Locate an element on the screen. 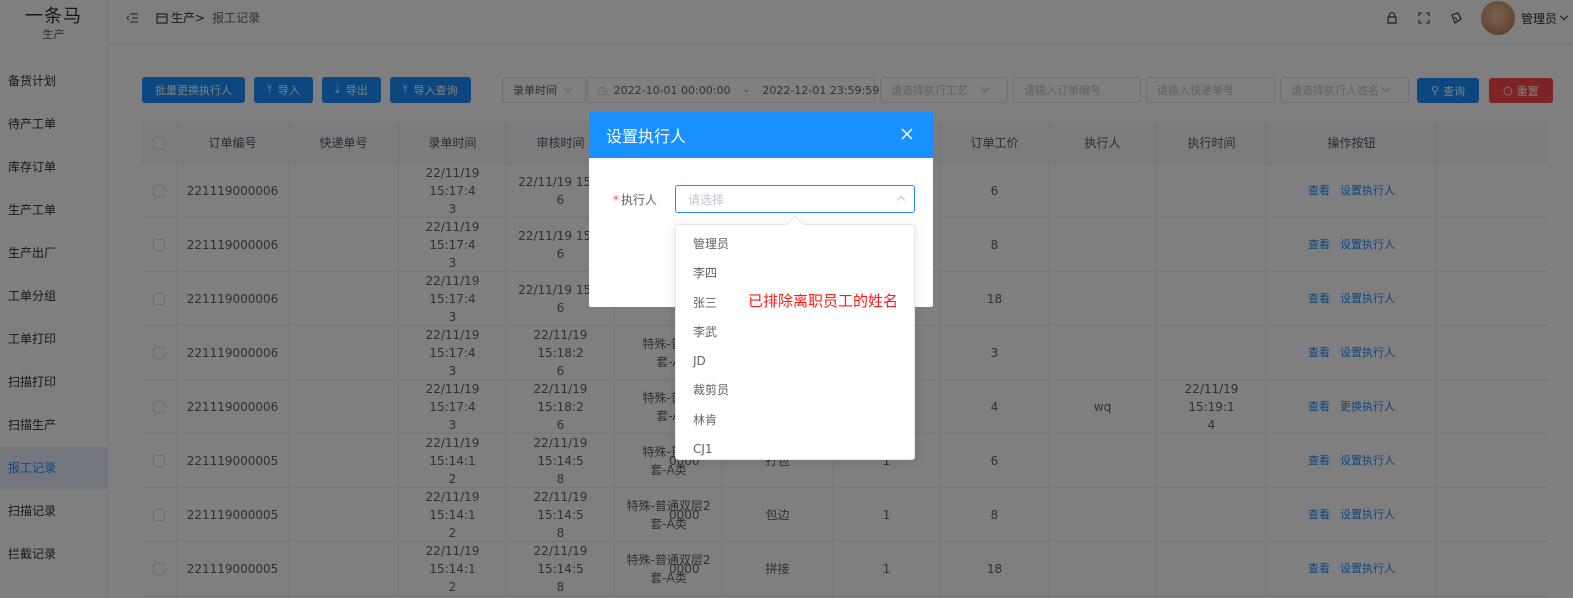 Image resolution: width=1573 pixels, height=598 pixels. executor-option: 裁剪员 is located at coordinates (795, 390).